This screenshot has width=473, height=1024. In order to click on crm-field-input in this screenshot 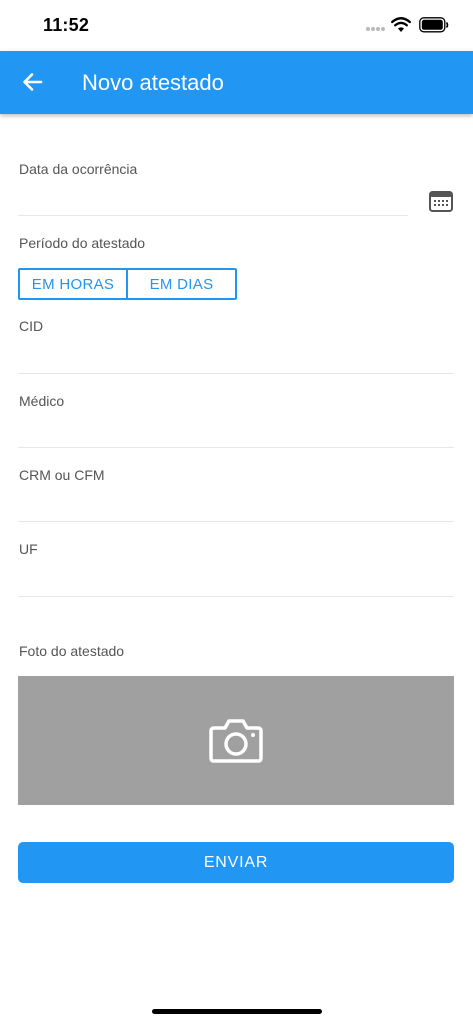, I will do `click(236, 503)`.